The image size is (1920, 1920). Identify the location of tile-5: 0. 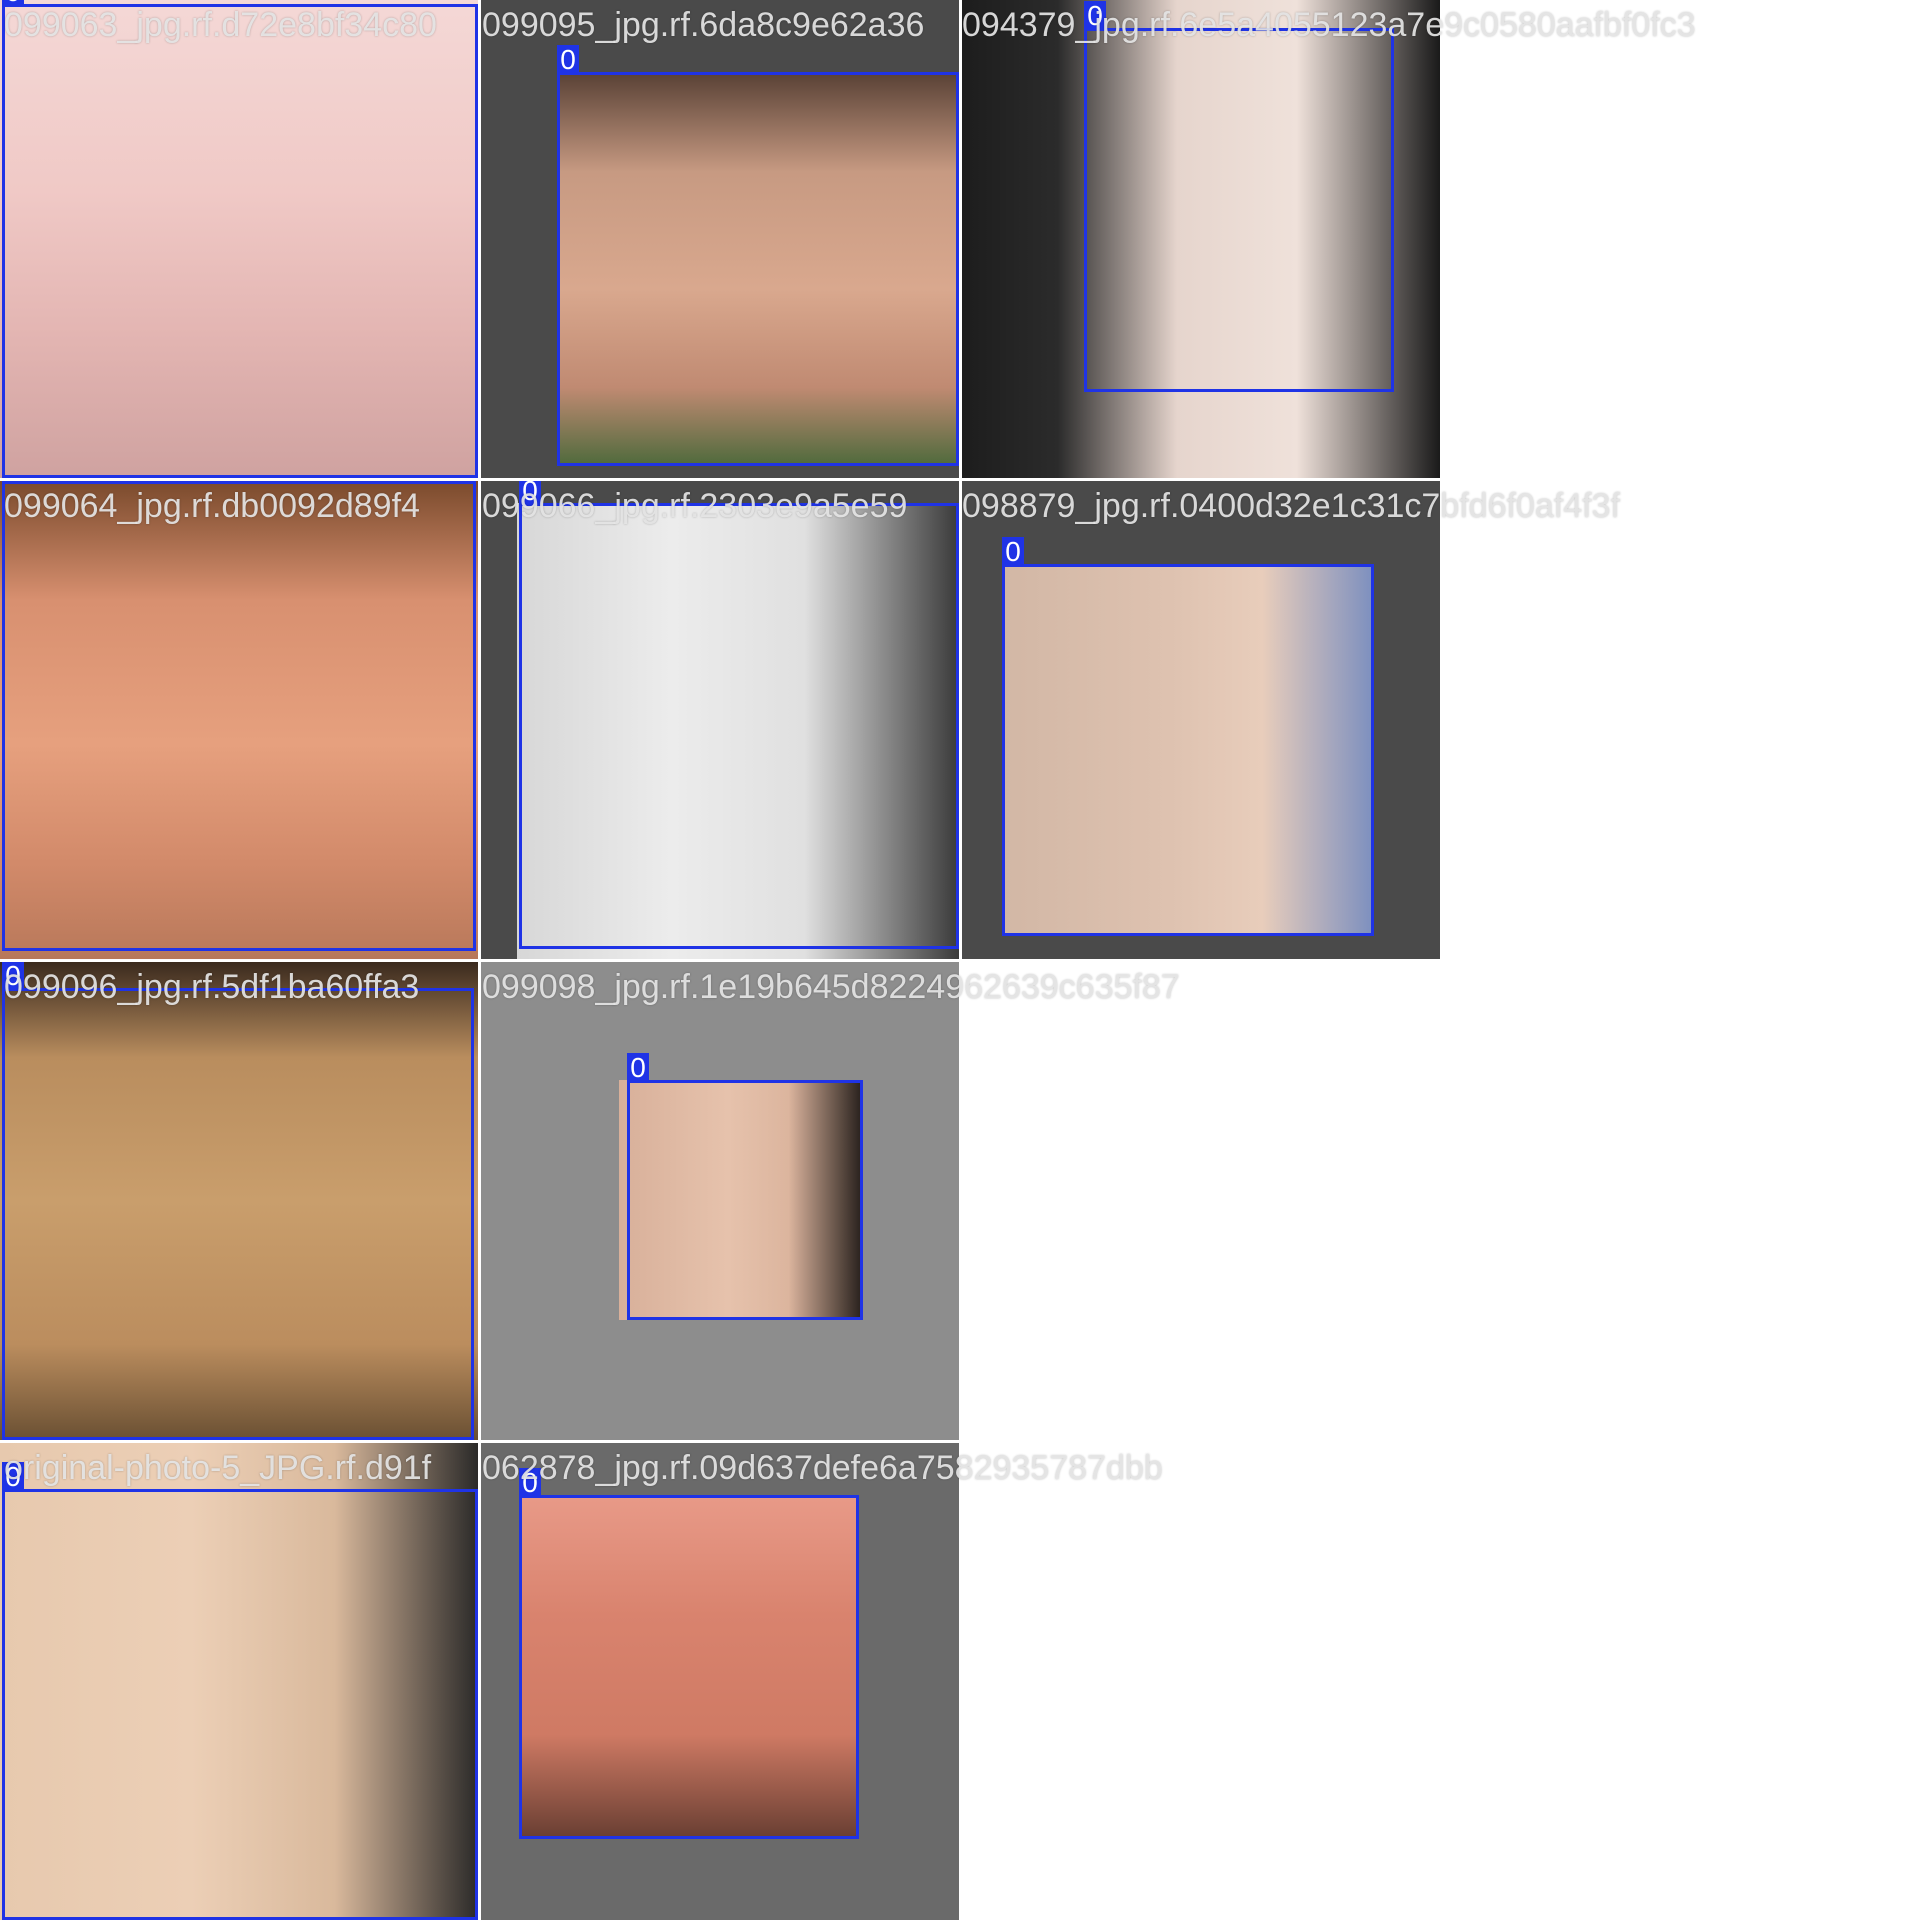
(720, 720).